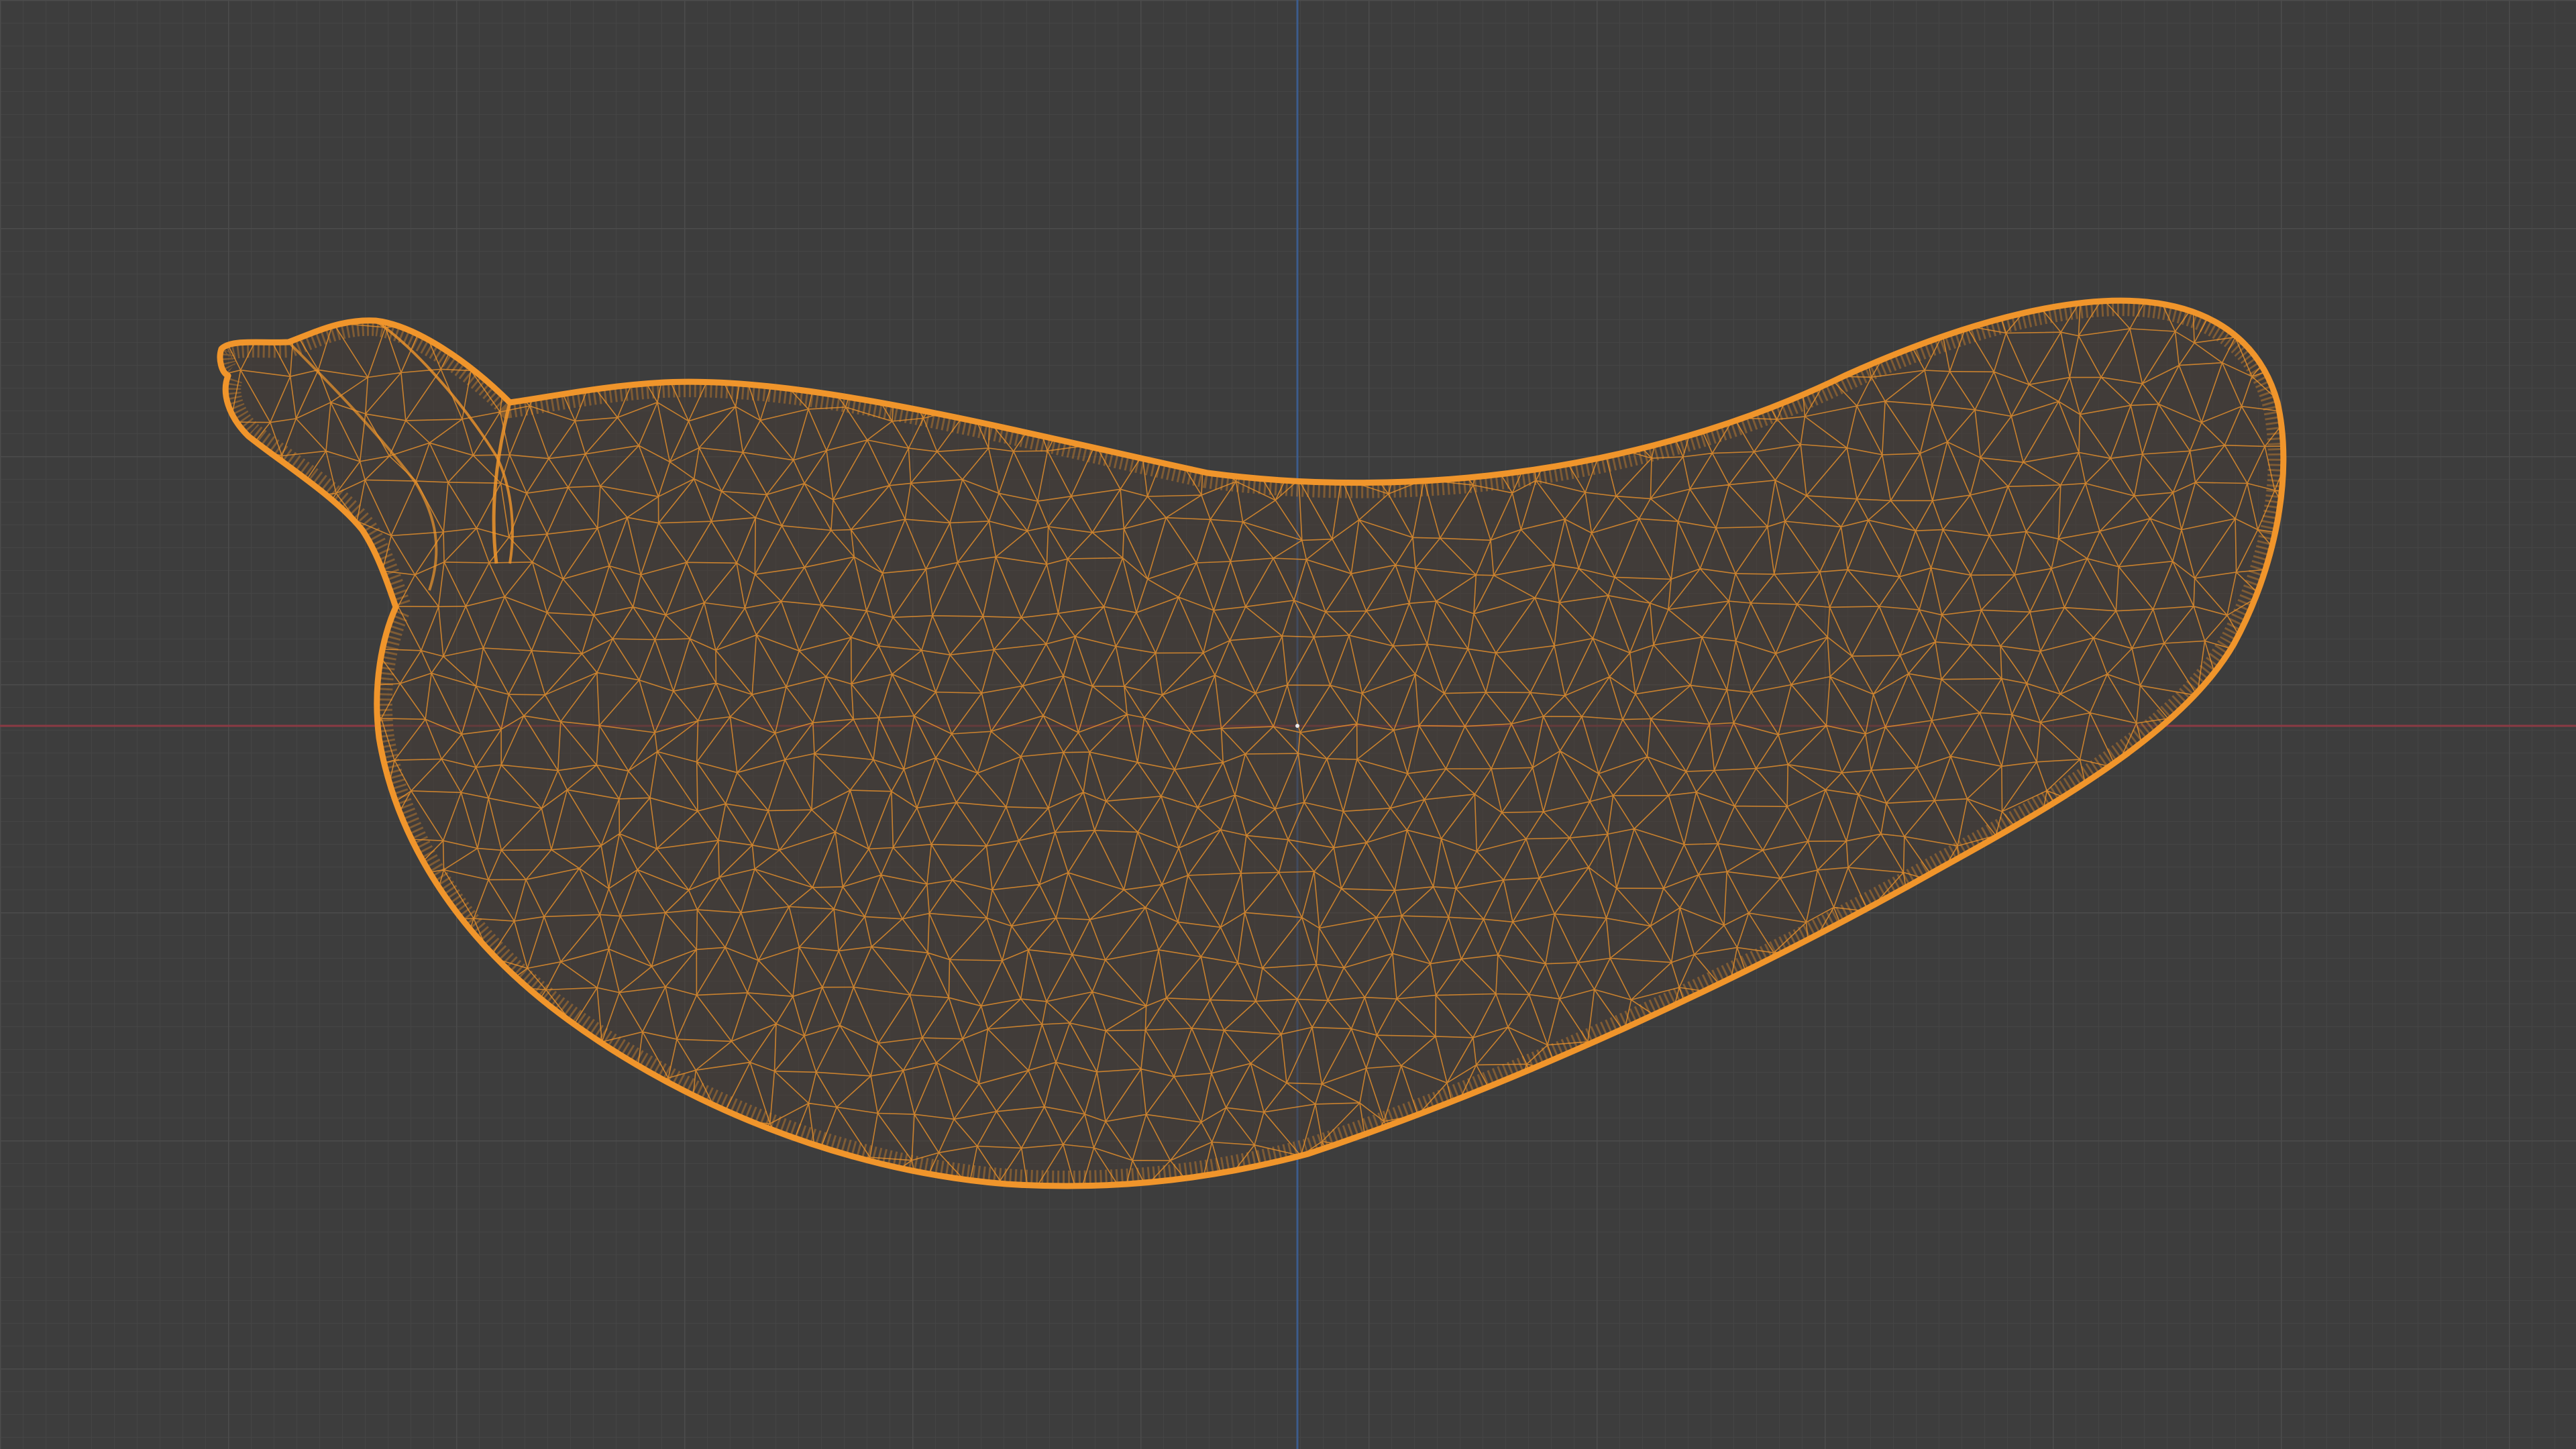 The image size is (2576, 1449). What do you see at coordinates (1297, 726) in the screenshot?
I see `object-origin-dot` at bounding box center [1297, 726].